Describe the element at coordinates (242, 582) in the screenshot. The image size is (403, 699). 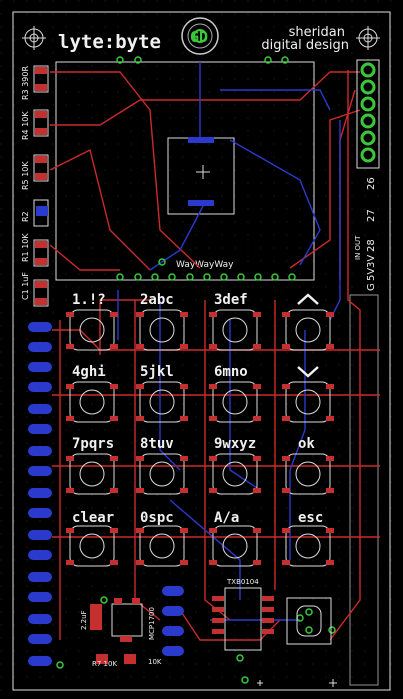
I see `svg-text: TXB0104` at that location.